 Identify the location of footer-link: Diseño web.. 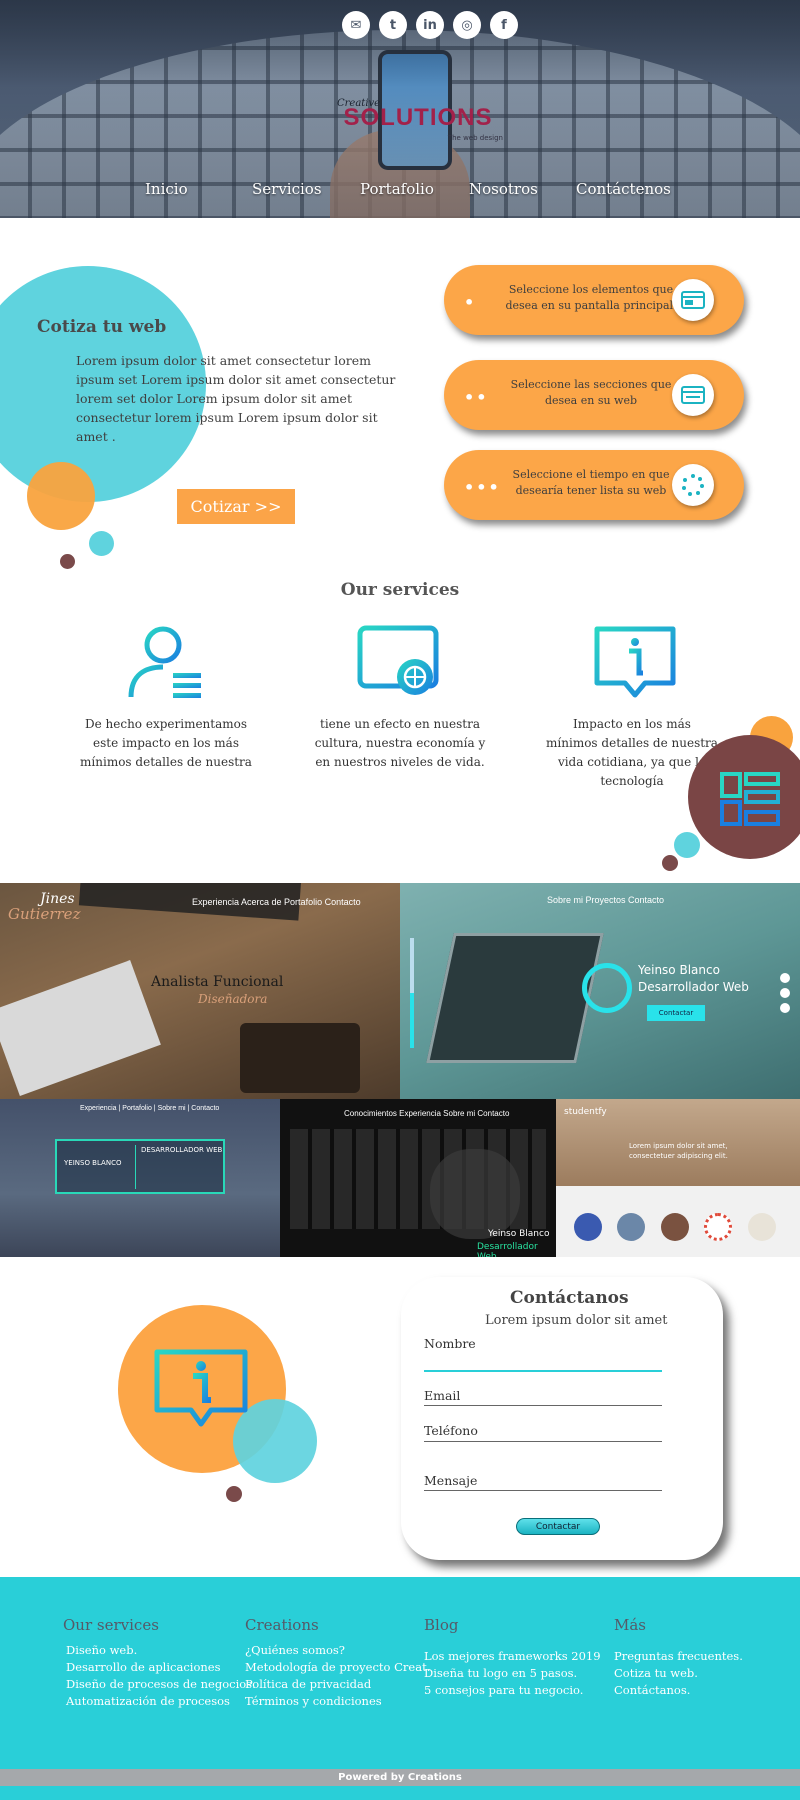
(159, 1650).